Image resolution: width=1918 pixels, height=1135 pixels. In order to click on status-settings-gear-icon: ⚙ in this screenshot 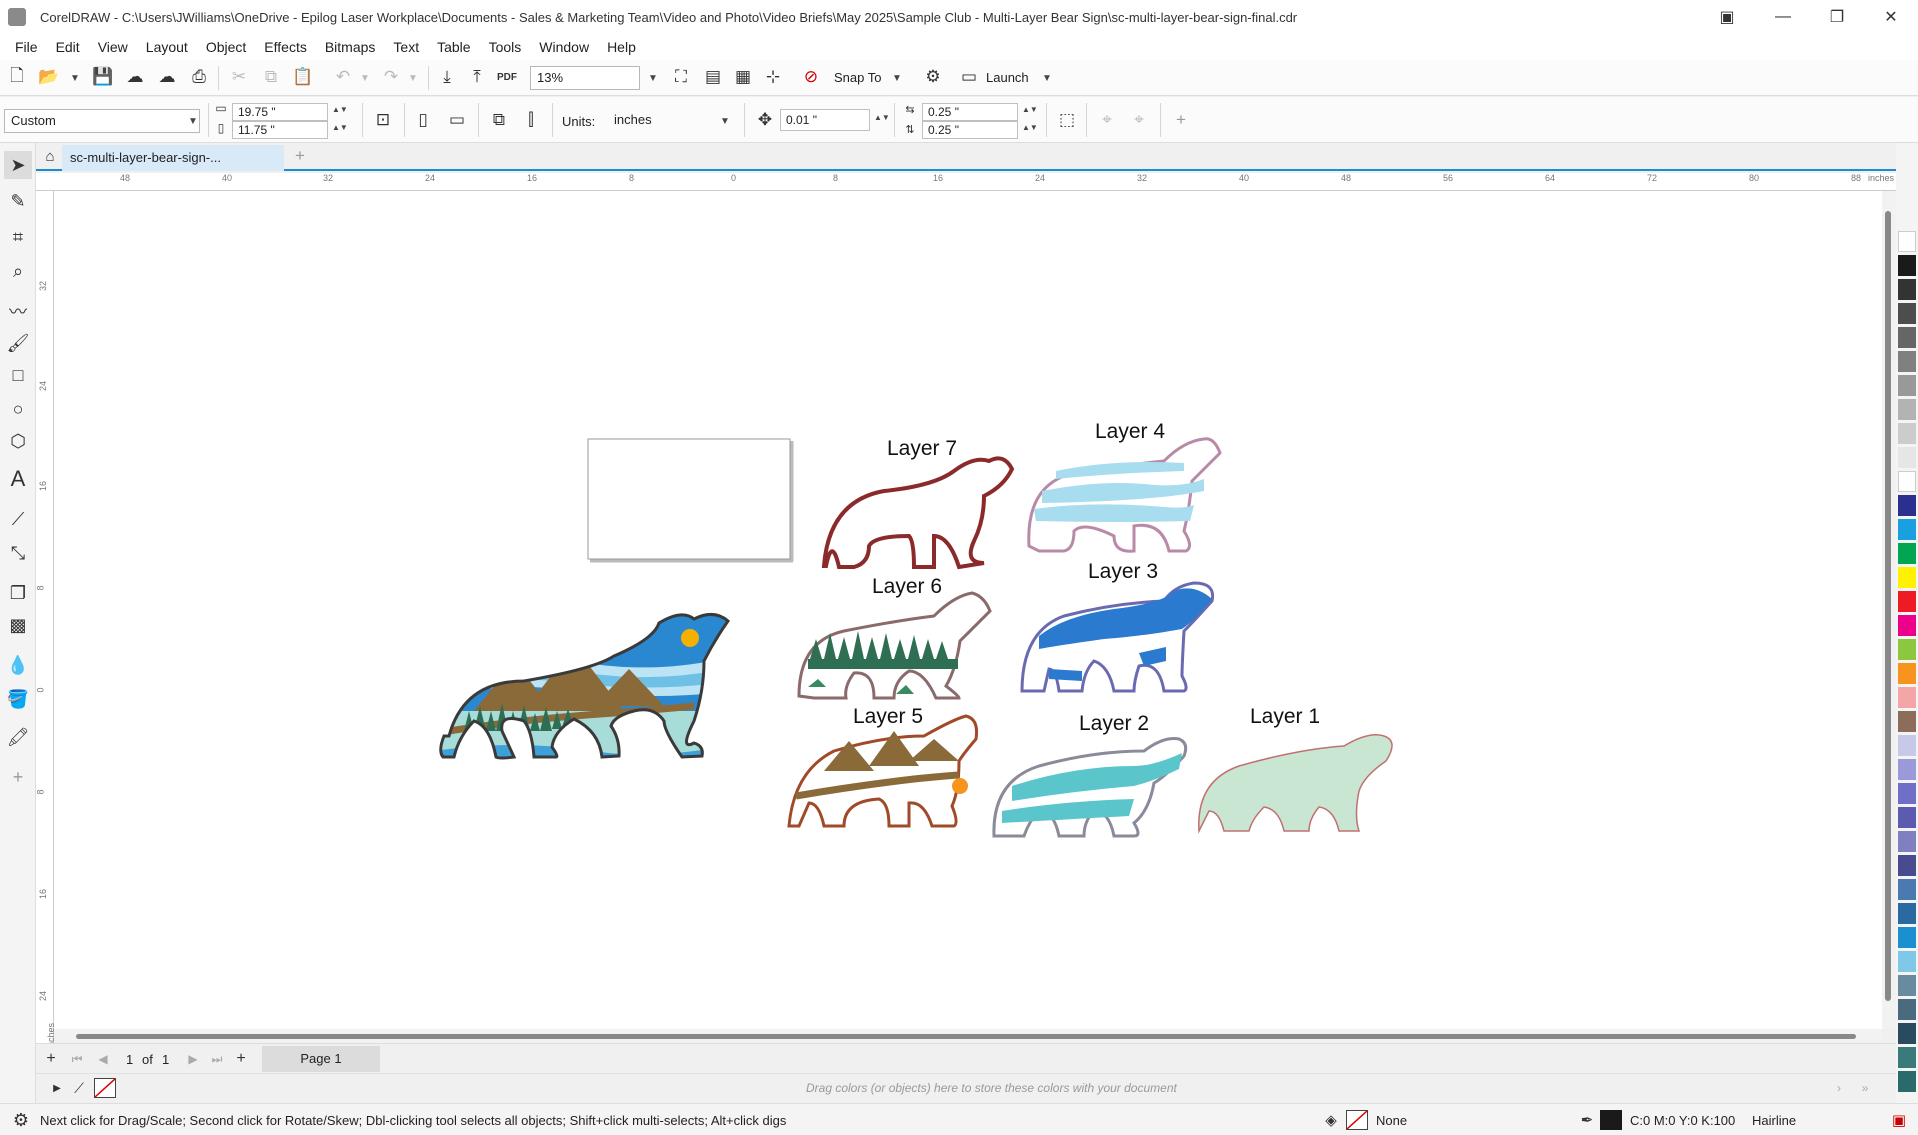, I will do `click(21, 1120)`.